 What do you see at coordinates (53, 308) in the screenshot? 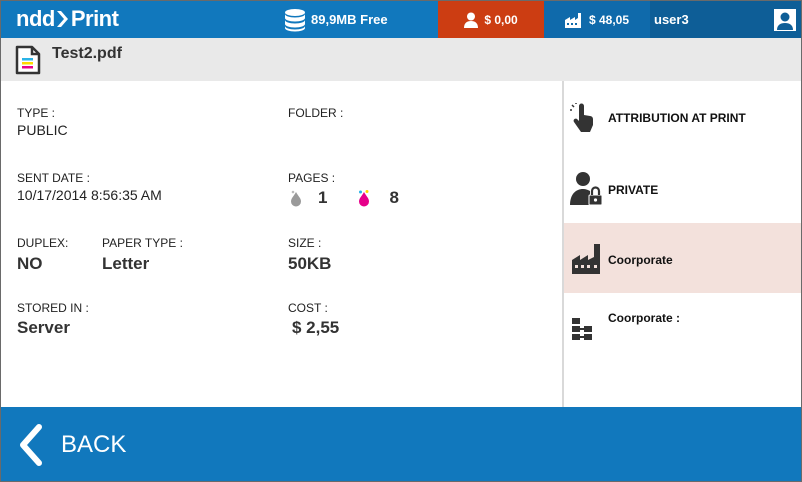
I see `stored-in-label: STORED IN :` at bounding box center [53, 308].